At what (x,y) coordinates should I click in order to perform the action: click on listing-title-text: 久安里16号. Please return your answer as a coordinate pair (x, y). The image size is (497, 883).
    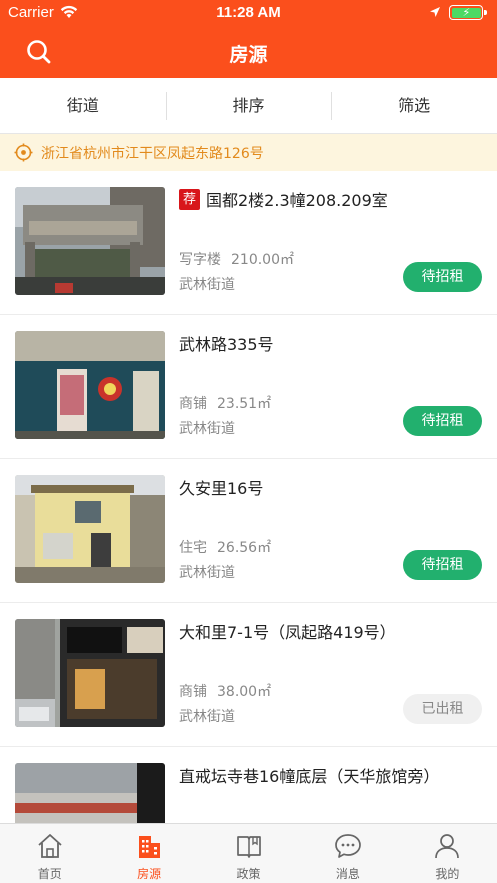
    Looking at the image, I should click on (221, 488).